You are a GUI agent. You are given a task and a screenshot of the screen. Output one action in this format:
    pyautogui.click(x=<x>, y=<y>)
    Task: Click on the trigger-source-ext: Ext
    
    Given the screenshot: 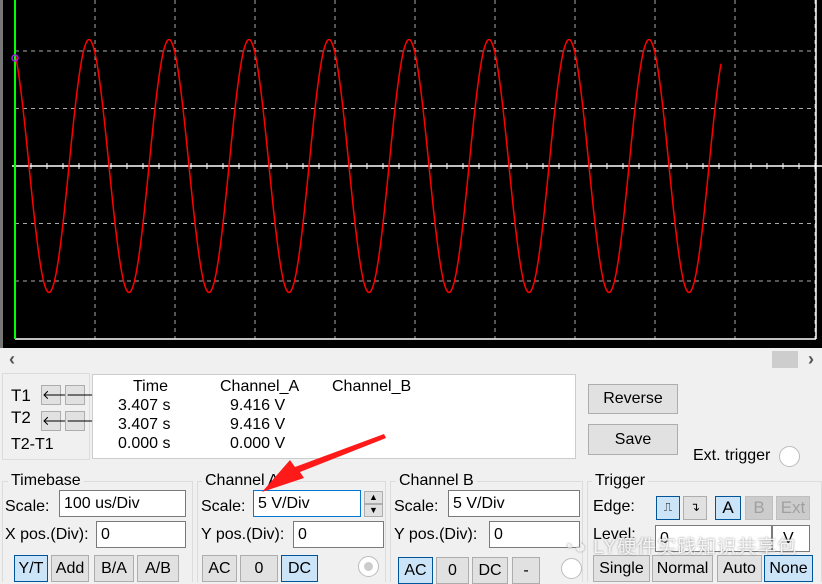 What is the action you would take?
    pyautogui.click(x=793, y=508)
    